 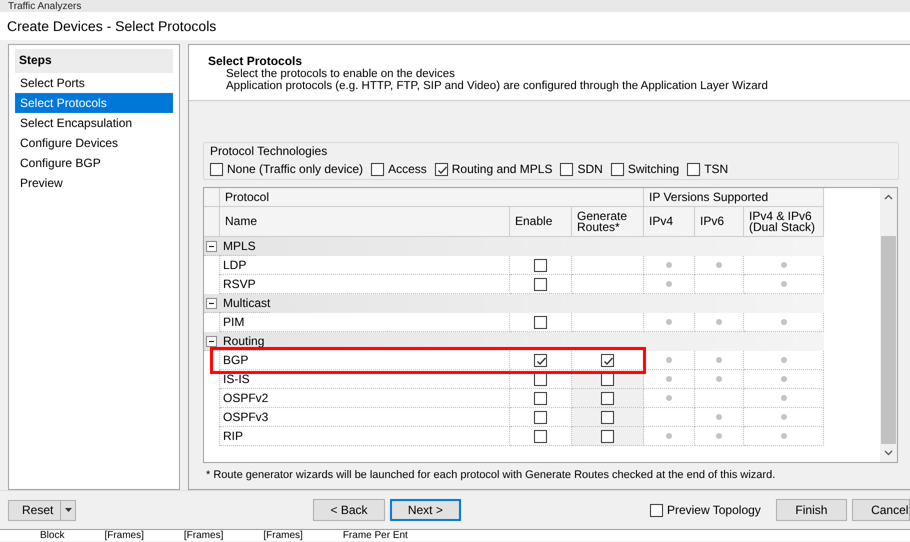 What do you see at coordinates (365, 379) in the screenshot?
I see `protocol-name: IS-IS` at bounding box center [365, 379].